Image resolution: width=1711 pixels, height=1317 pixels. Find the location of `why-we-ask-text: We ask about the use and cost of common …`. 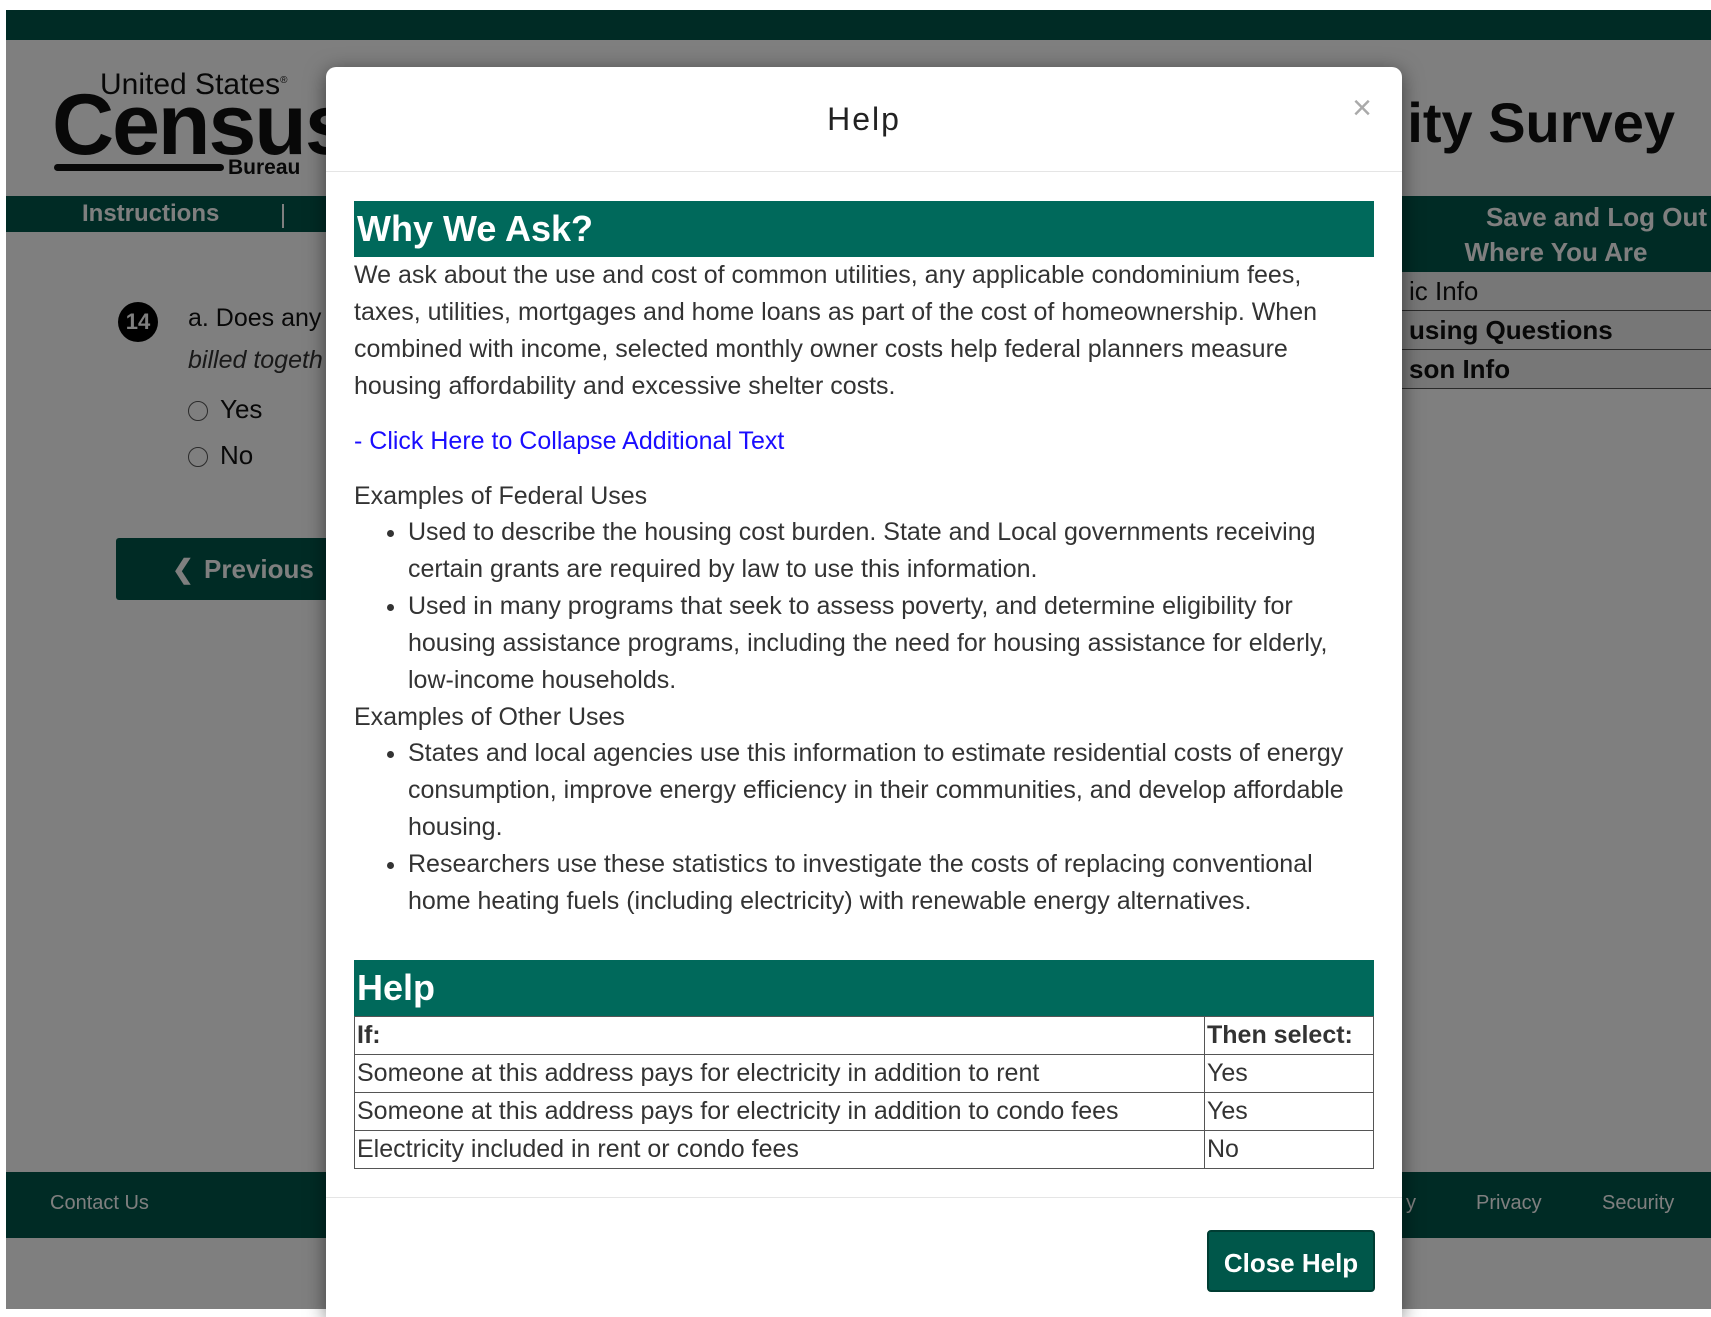

why-we-ask-text: We ask about the use and cost of common … is located at coordinates (836, 330).